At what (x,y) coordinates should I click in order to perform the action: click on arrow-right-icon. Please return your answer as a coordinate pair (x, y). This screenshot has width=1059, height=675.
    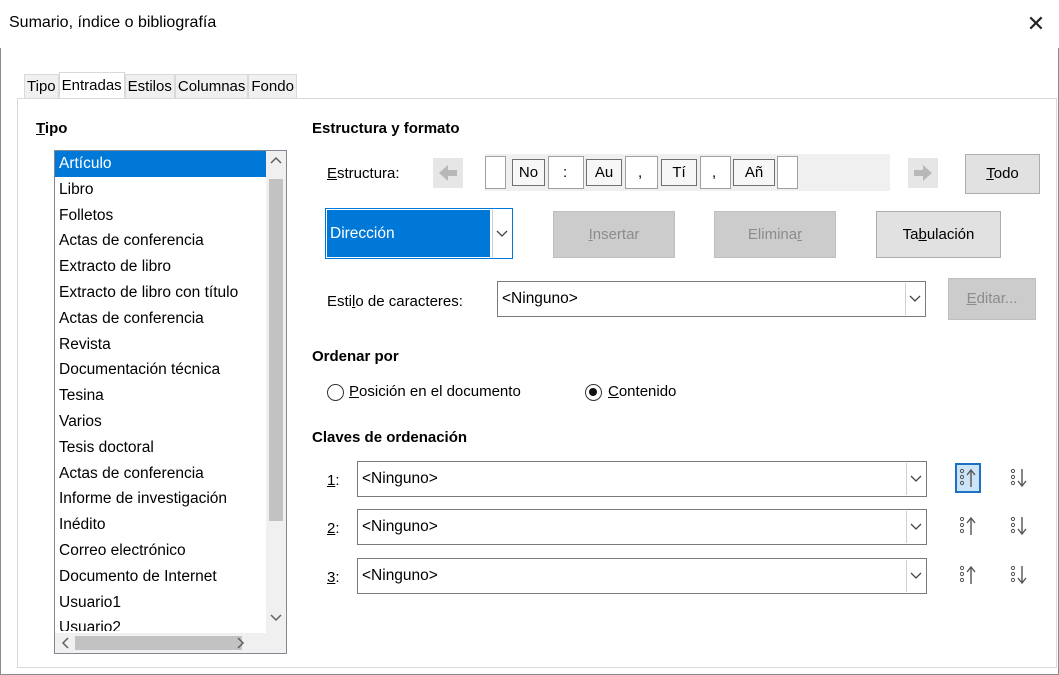
    Looking at the image, I should click on (923, 173).